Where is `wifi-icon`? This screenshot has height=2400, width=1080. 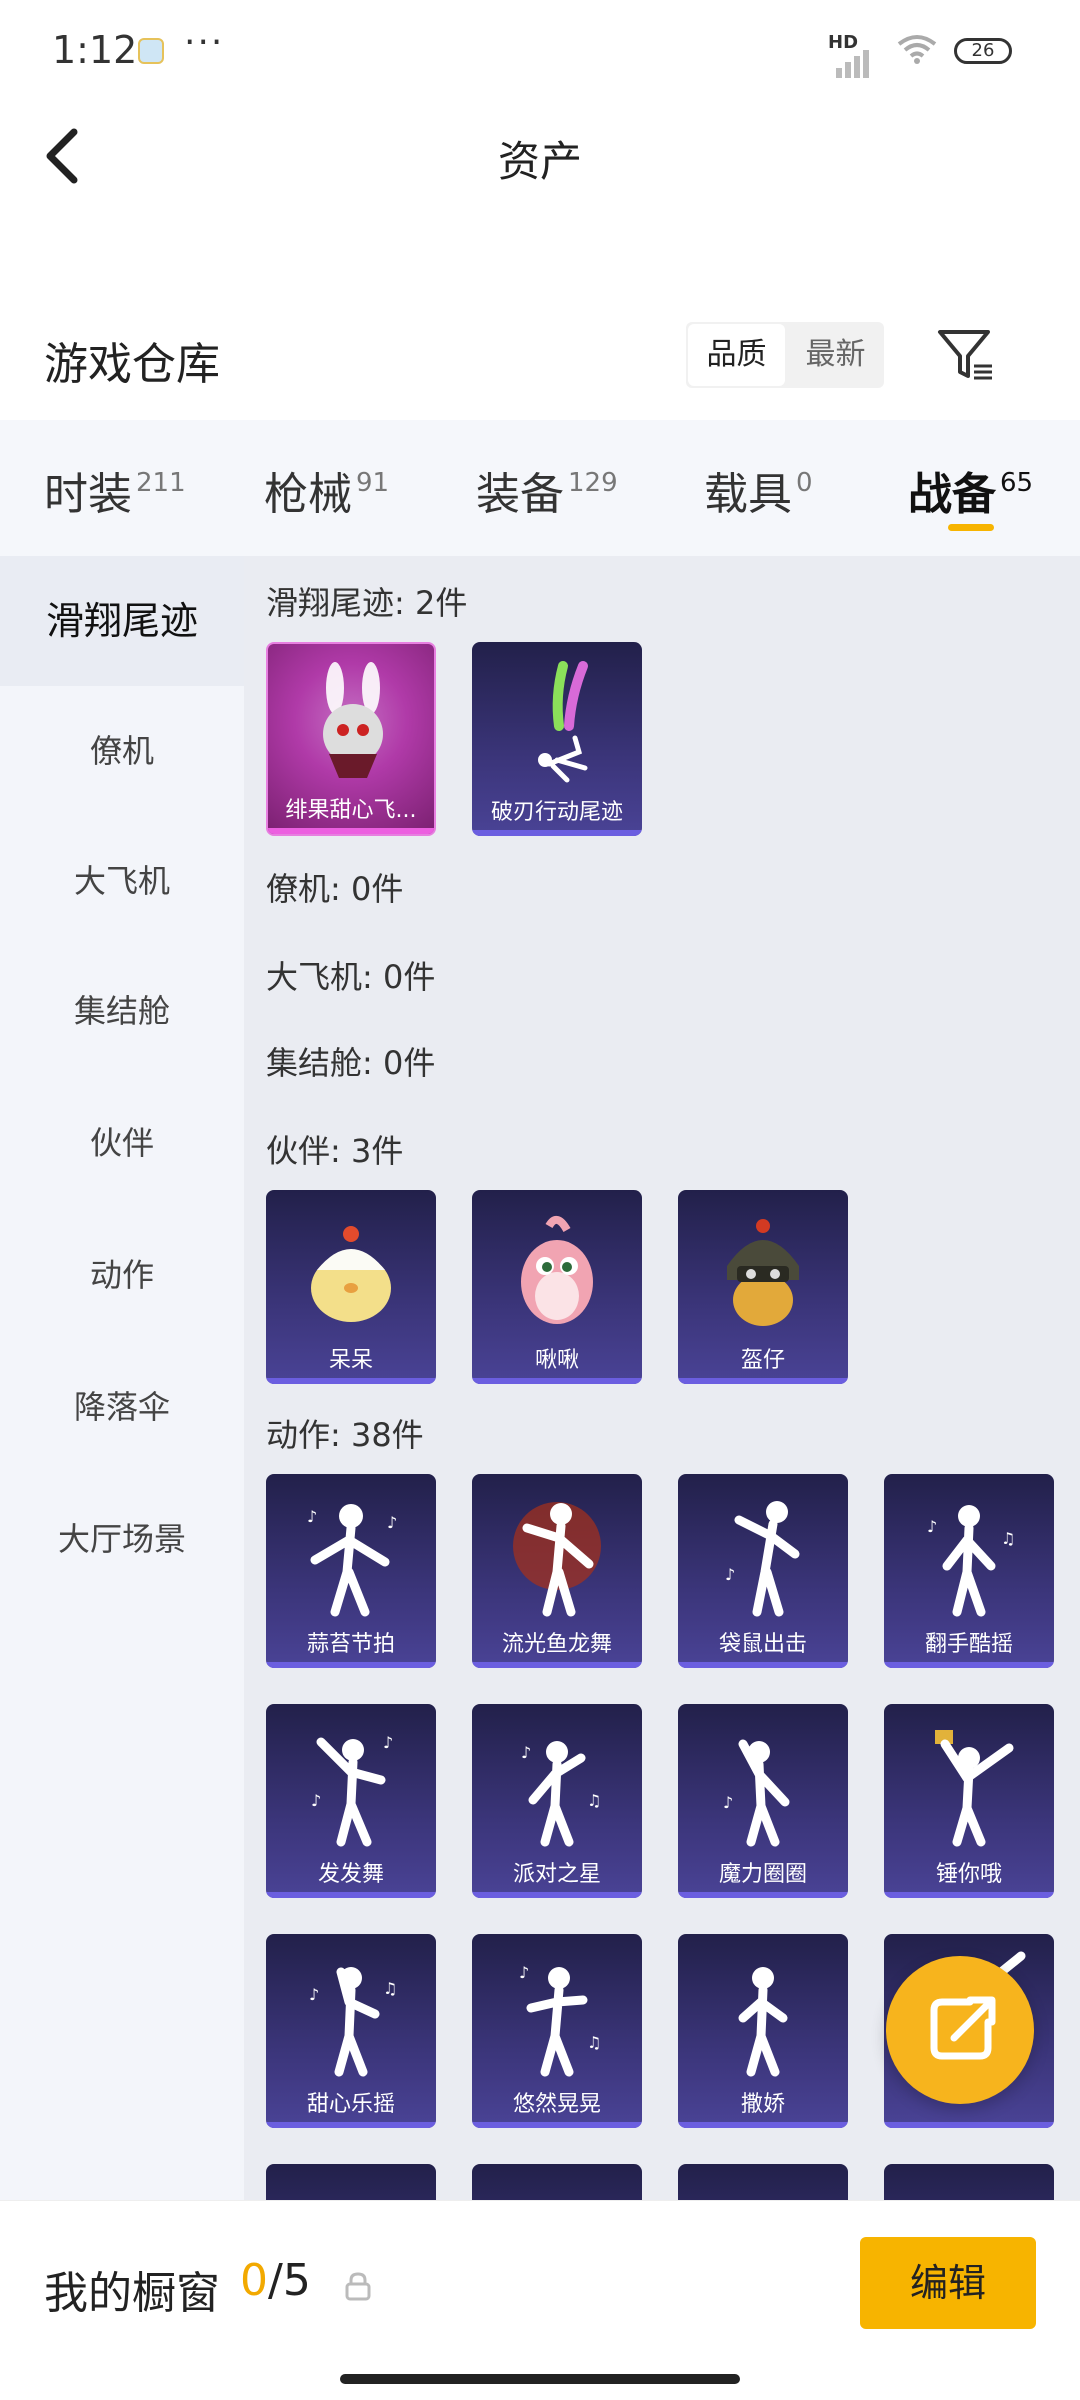
wifi-icon is located at coordinates (917, 49).